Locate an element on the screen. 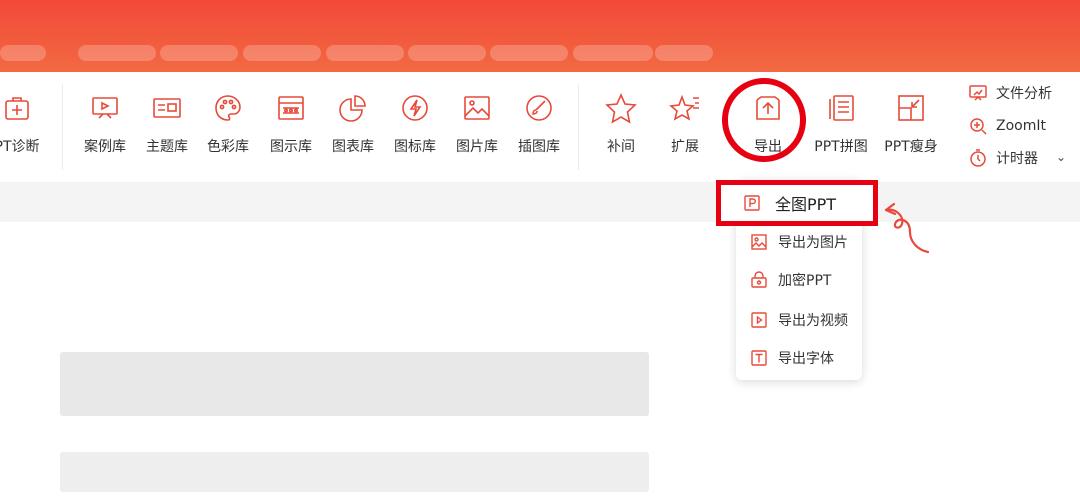 The width and height of the screenshot is (1080, 500). tool-label: 主题库 is located at coordinates (167, 147).